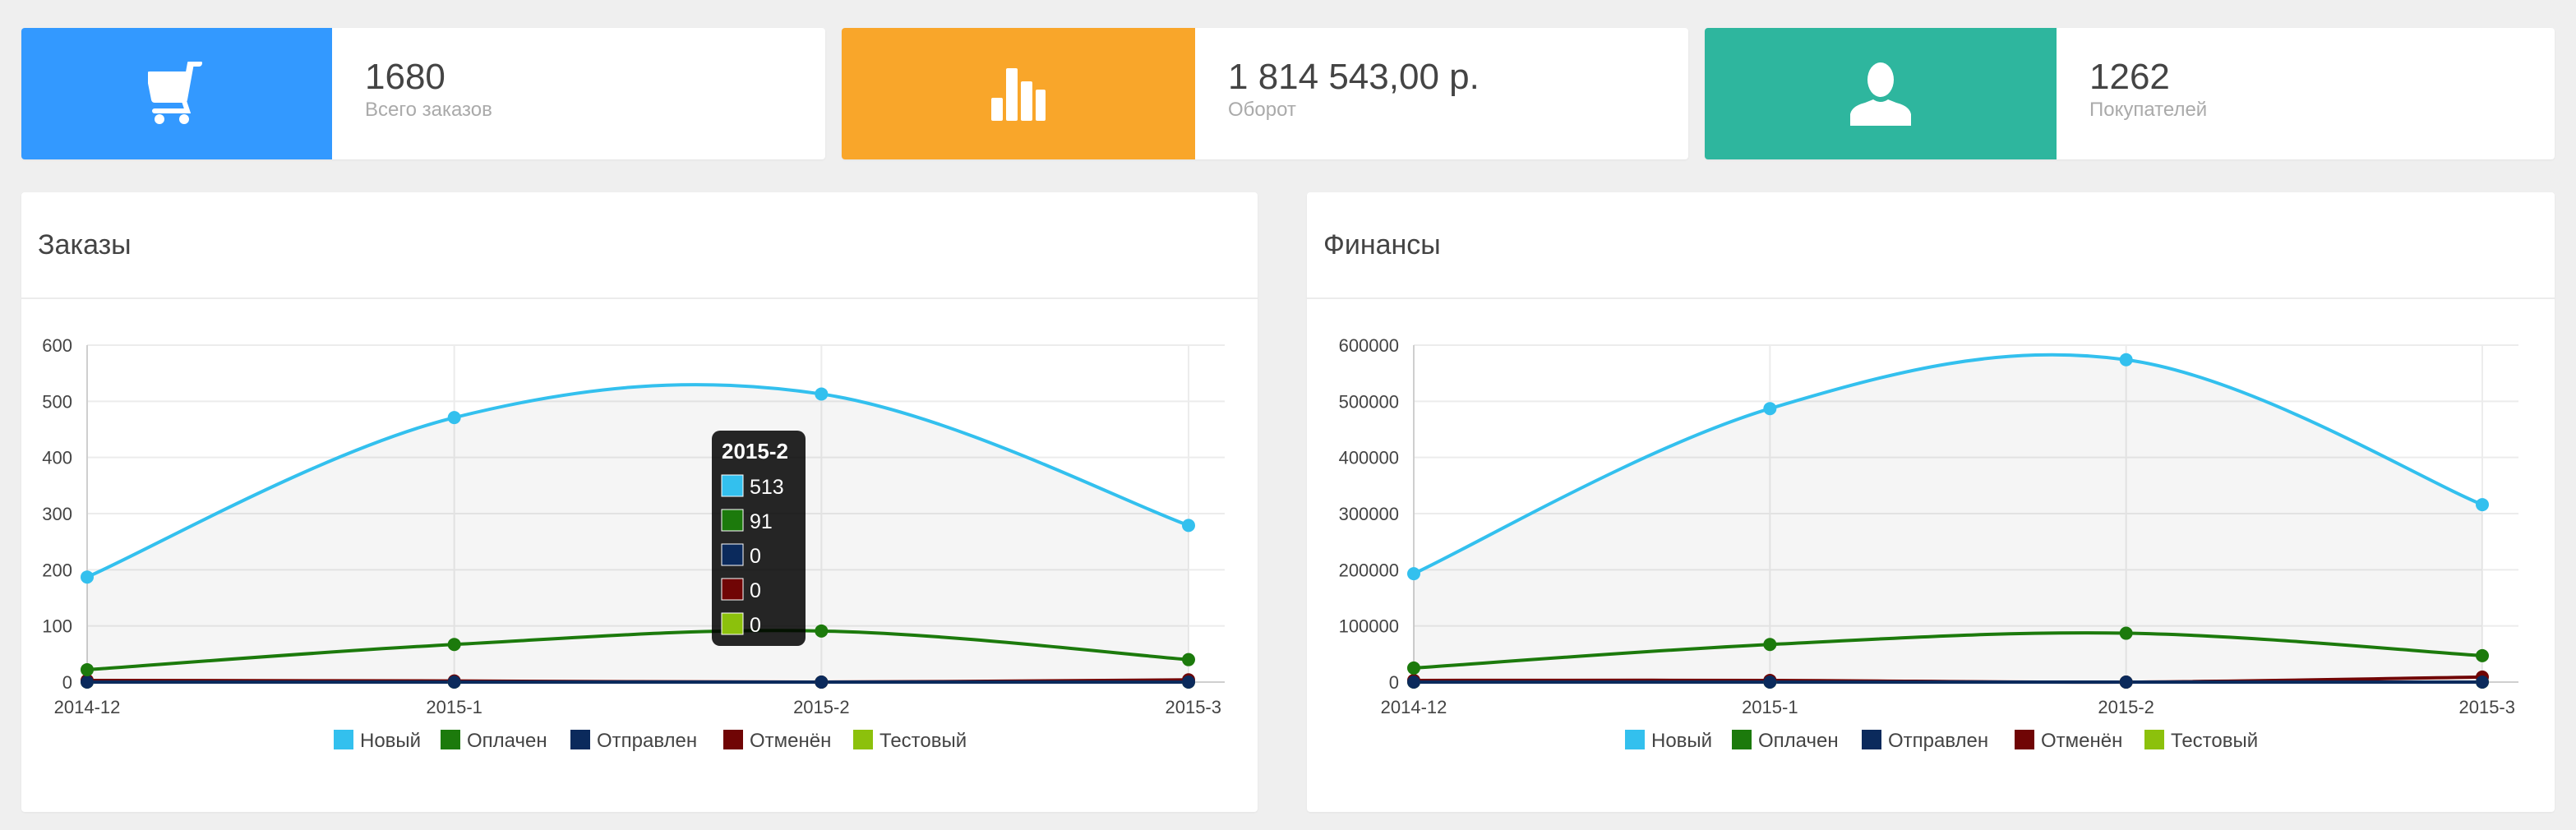  Describe the element at coordinates (923, 741) in the screenshot. I see `legend-label: Тестовый` at that location.